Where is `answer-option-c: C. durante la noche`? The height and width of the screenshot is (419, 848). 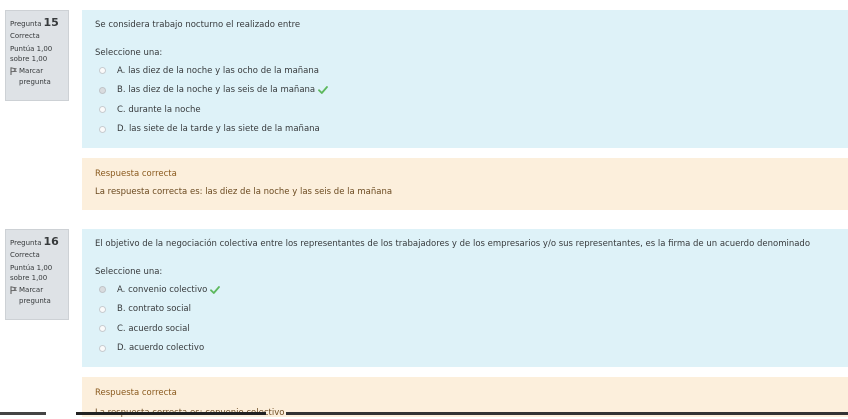 answer-option-c: C. durante la noche is located at coordinates (465, 110).